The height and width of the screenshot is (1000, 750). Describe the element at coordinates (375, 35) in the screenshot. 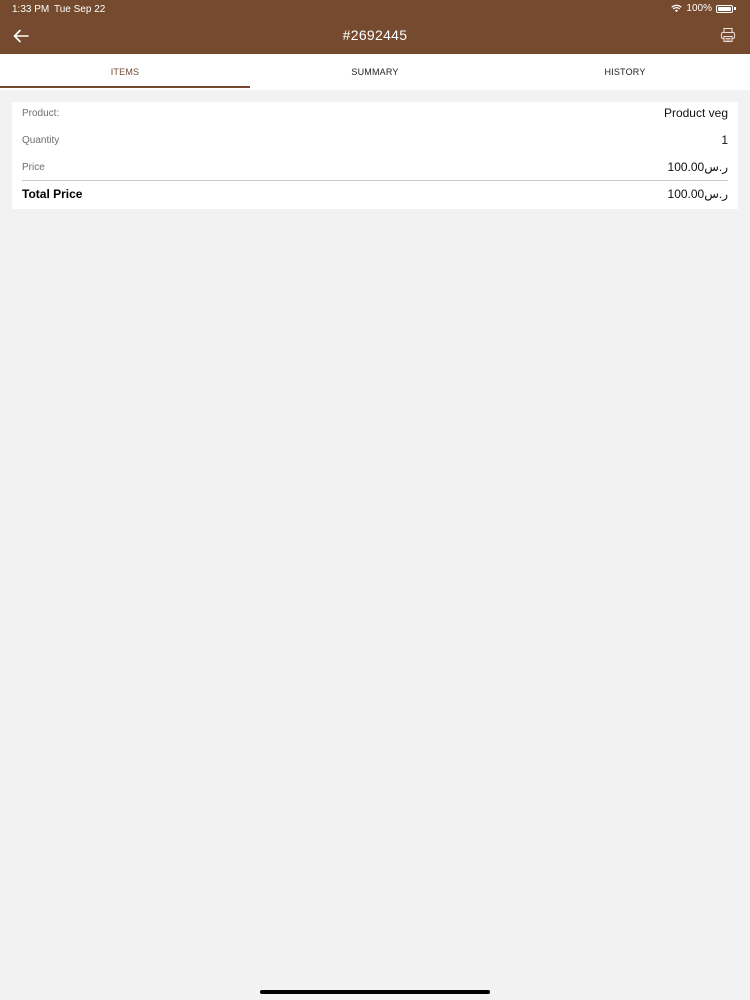

I see `order-number-title: #2692445` at that location.